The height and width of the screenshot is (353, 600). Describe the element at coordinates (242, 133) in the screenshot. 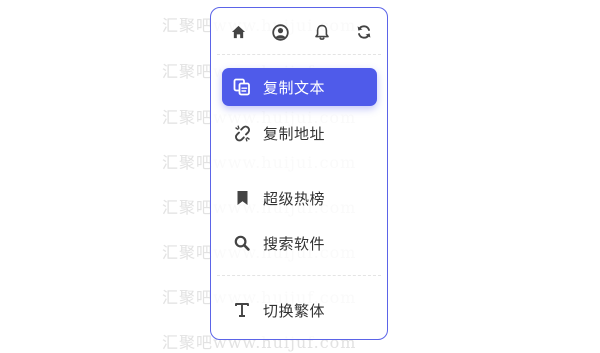

I see `unlink-icon` at that location.